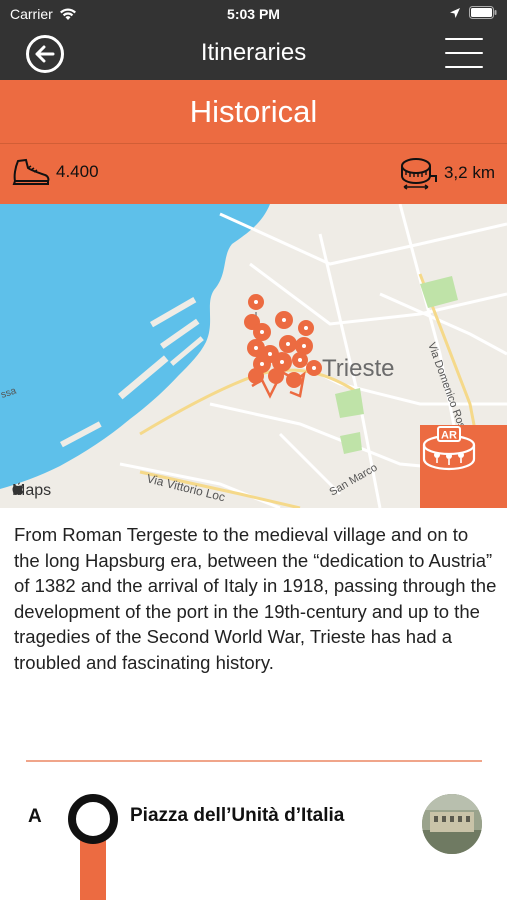 The height and width of the screenshot is (900, 507). What do you see at coordinates (237, 815) in the screenshot?
I see `stop-name: Piazza dell’Unità d’Italia` at bounding box center [237, 815].